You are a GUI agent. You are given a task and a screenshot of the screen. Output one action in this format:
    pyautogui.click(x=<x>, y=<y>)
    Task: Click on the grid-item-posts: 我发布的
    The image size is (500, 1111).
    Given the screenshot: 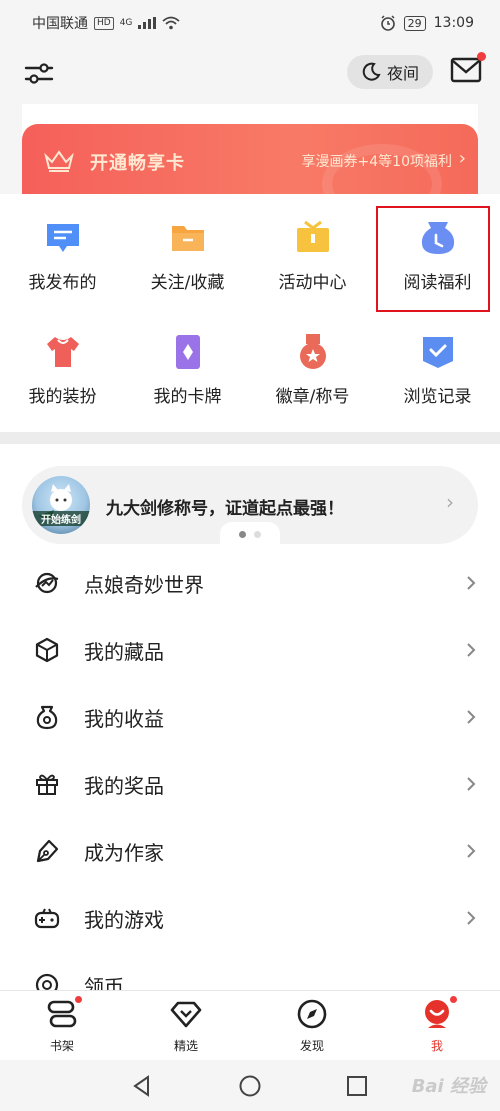 What is the action you would take?
    pyautogui.click(x=62, y=248)
    